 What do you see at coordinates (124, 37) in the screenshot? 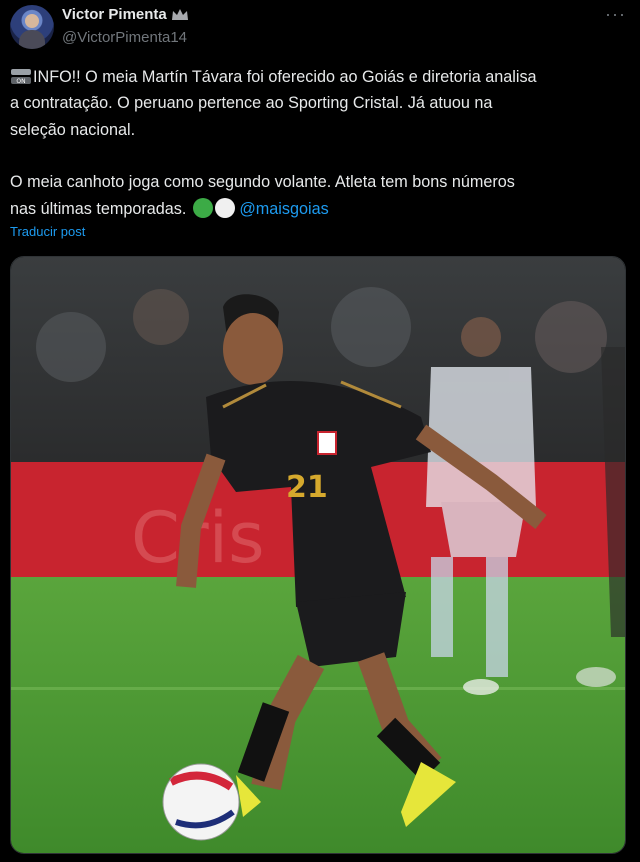
I see `author-handle: @VictorPimenta14` at bounding box center [124, 37].